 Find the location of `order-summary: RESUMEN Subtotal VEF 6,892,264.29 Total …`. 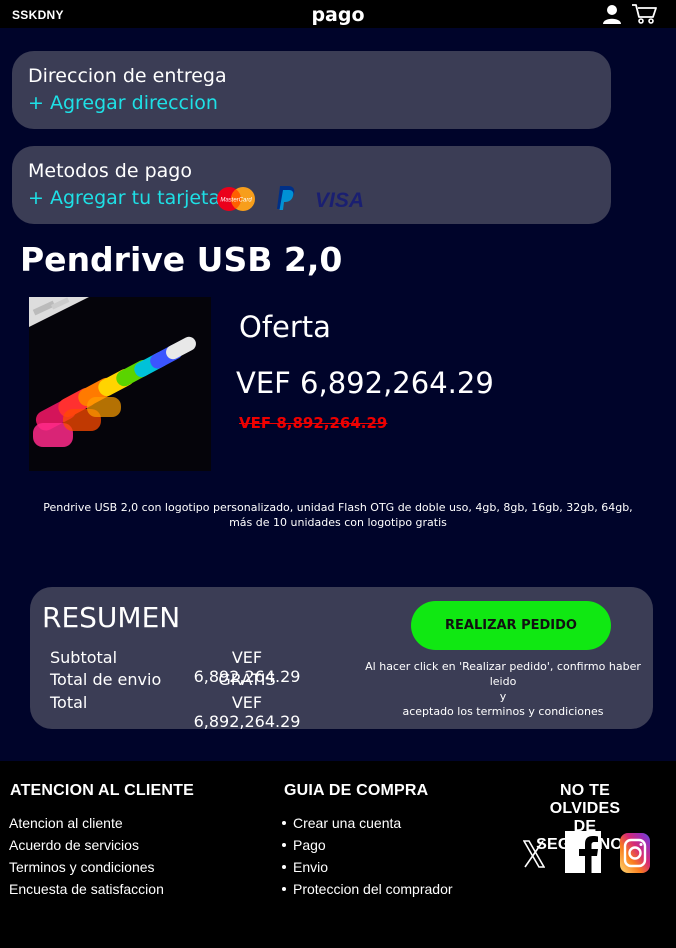

order-summary: RESUMEN Subtotal VEF 6,892,264.29 Total … is located at coordinates (341, 659).